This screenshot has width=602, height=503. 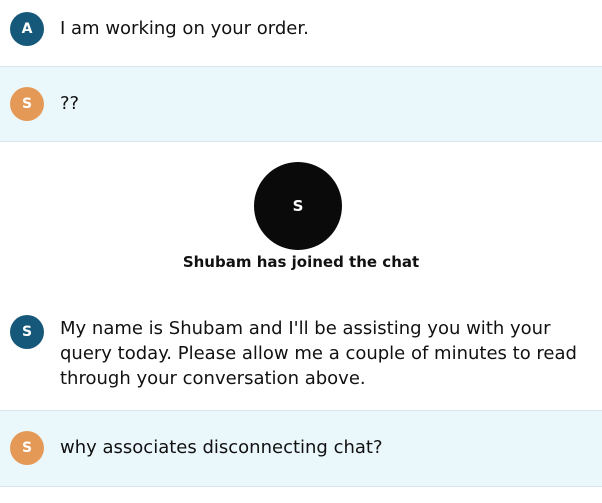 I want to click on agent-avatar: A, so click(x=27, y=29).